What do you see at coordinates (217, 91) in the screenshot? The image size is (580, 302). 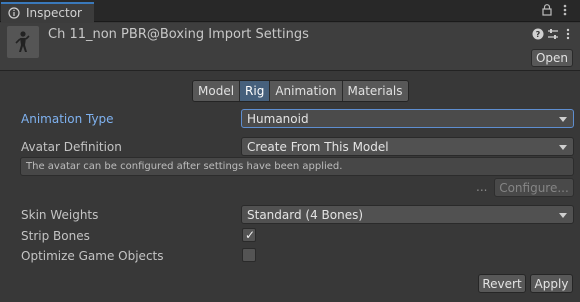 I see `tab-model: Model` at bounding box center [217, 91].